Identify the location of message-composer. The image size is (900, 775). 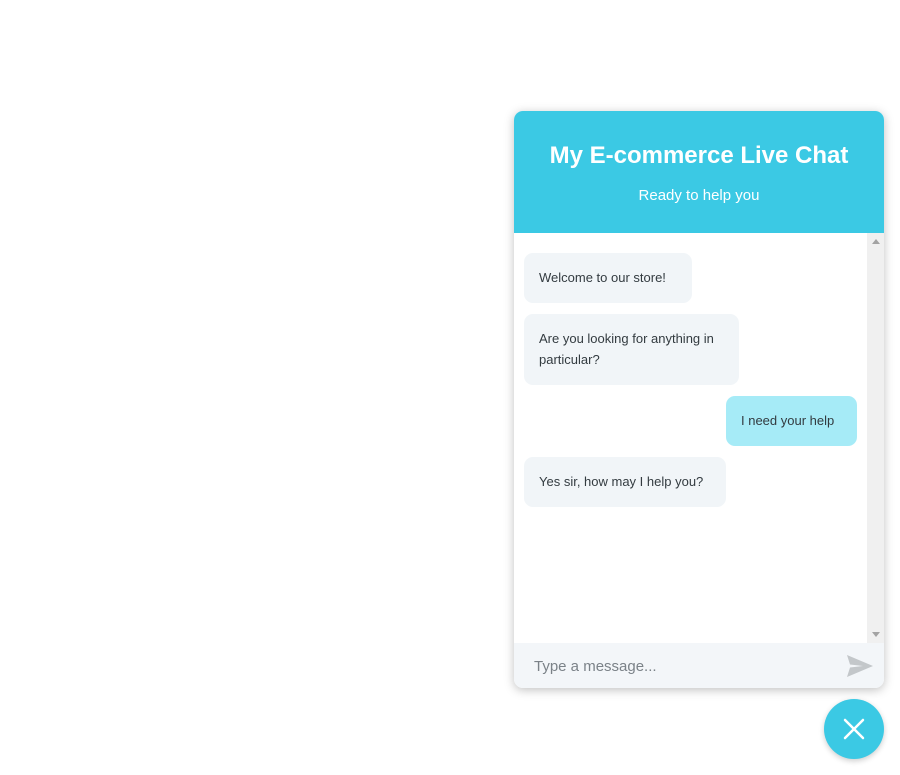
(699, 665).